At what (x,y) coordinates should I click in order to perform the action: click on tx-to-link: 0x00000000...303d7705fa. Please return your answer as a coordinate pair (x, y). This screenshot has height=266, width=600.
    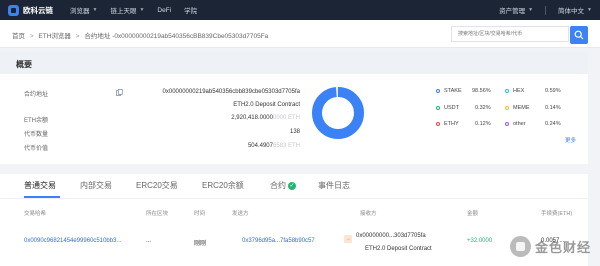
    Looking at the image, I should click on (391, 236).